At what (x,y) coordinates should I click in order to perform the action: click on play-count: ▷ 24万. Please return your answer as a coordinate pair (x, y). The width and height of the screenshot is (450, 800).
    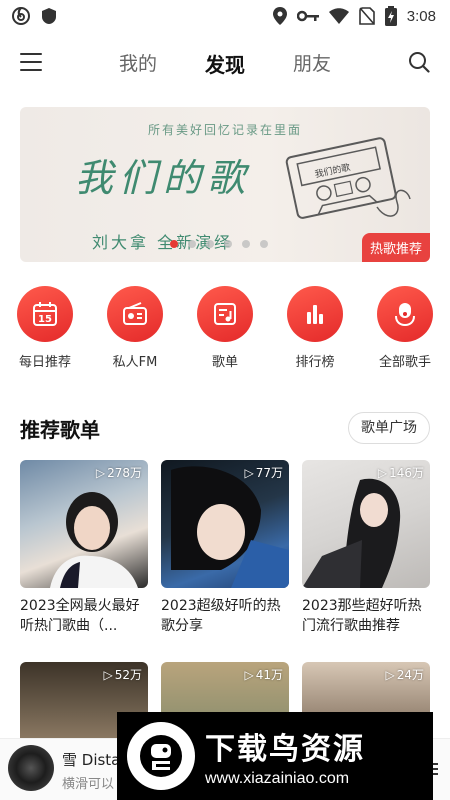
    Looking at the image, I should click on (404, 675).